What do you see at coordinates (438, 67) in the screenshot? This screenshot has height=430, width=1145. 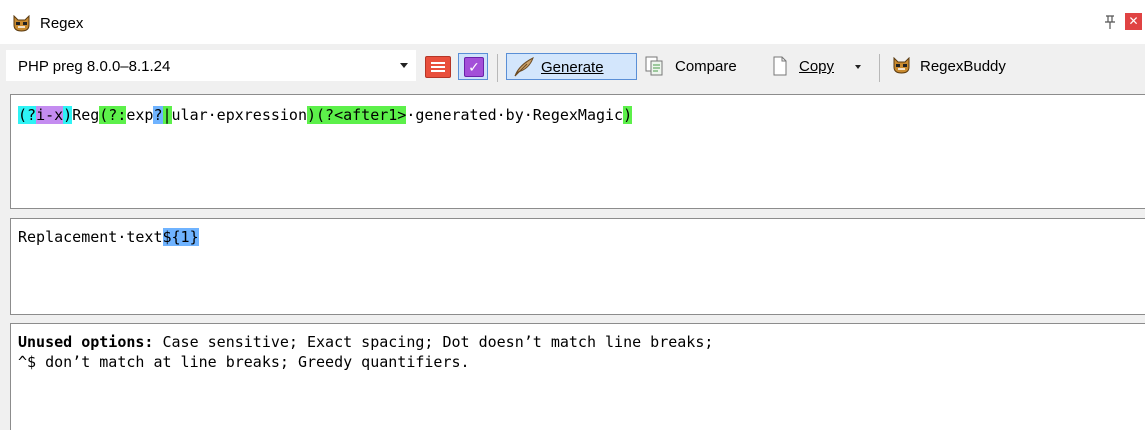 I see `comment-button` at bounding box center [438, 67].